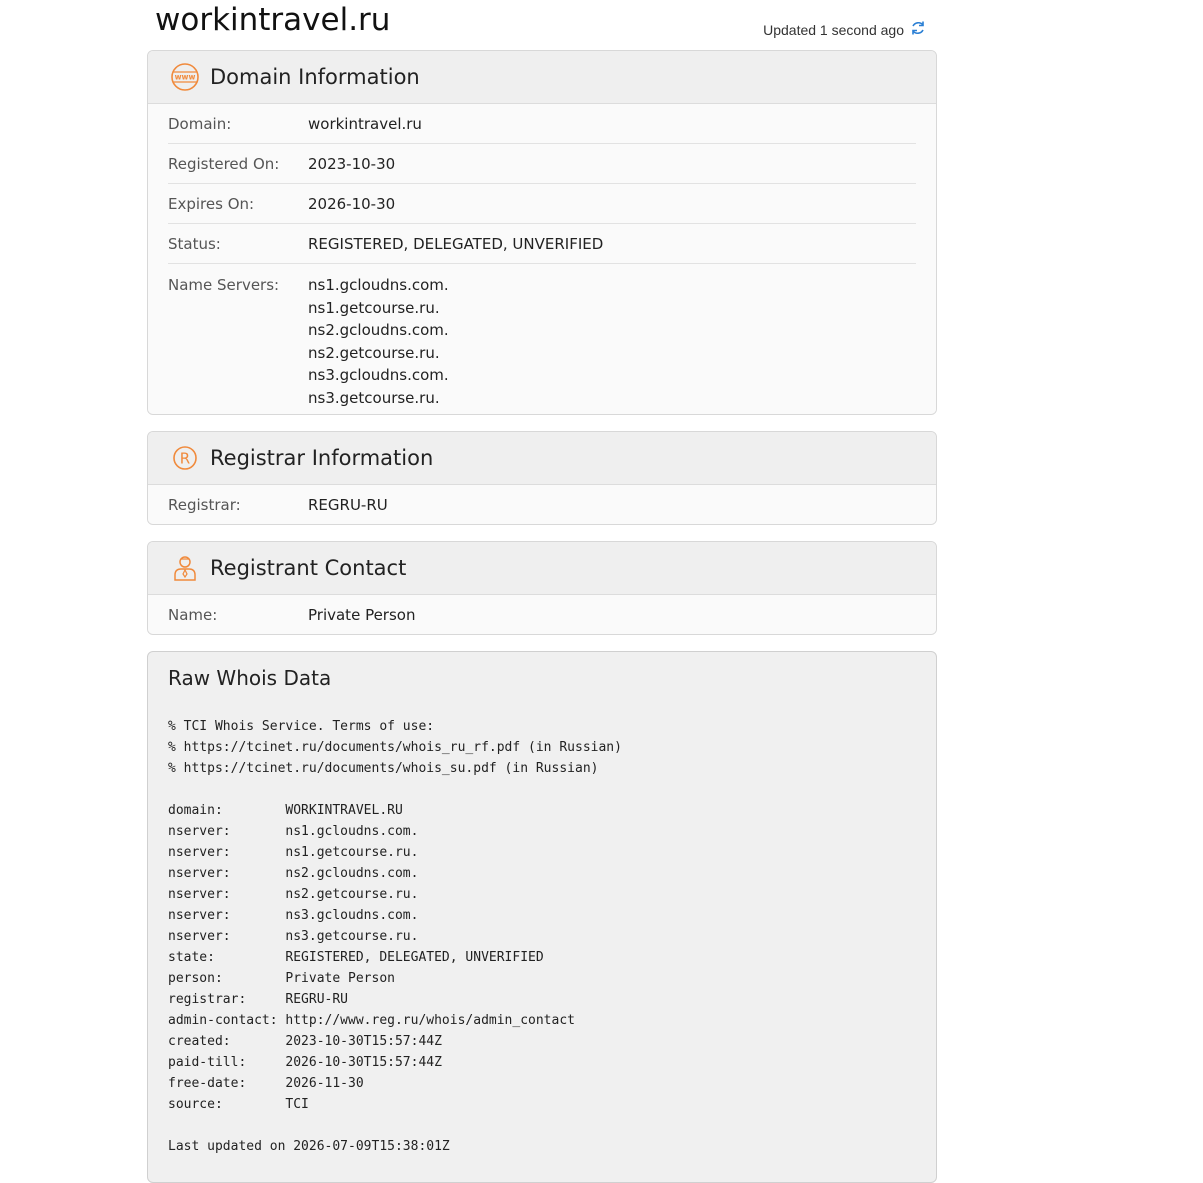 Image resolution: width=1203 pixels, height=1183 pixels. What do you see at coordinates (250, 678) in the screenshot?
I see `raw-whois-title: Raw Whois Data` at bounding box center [250, 678].